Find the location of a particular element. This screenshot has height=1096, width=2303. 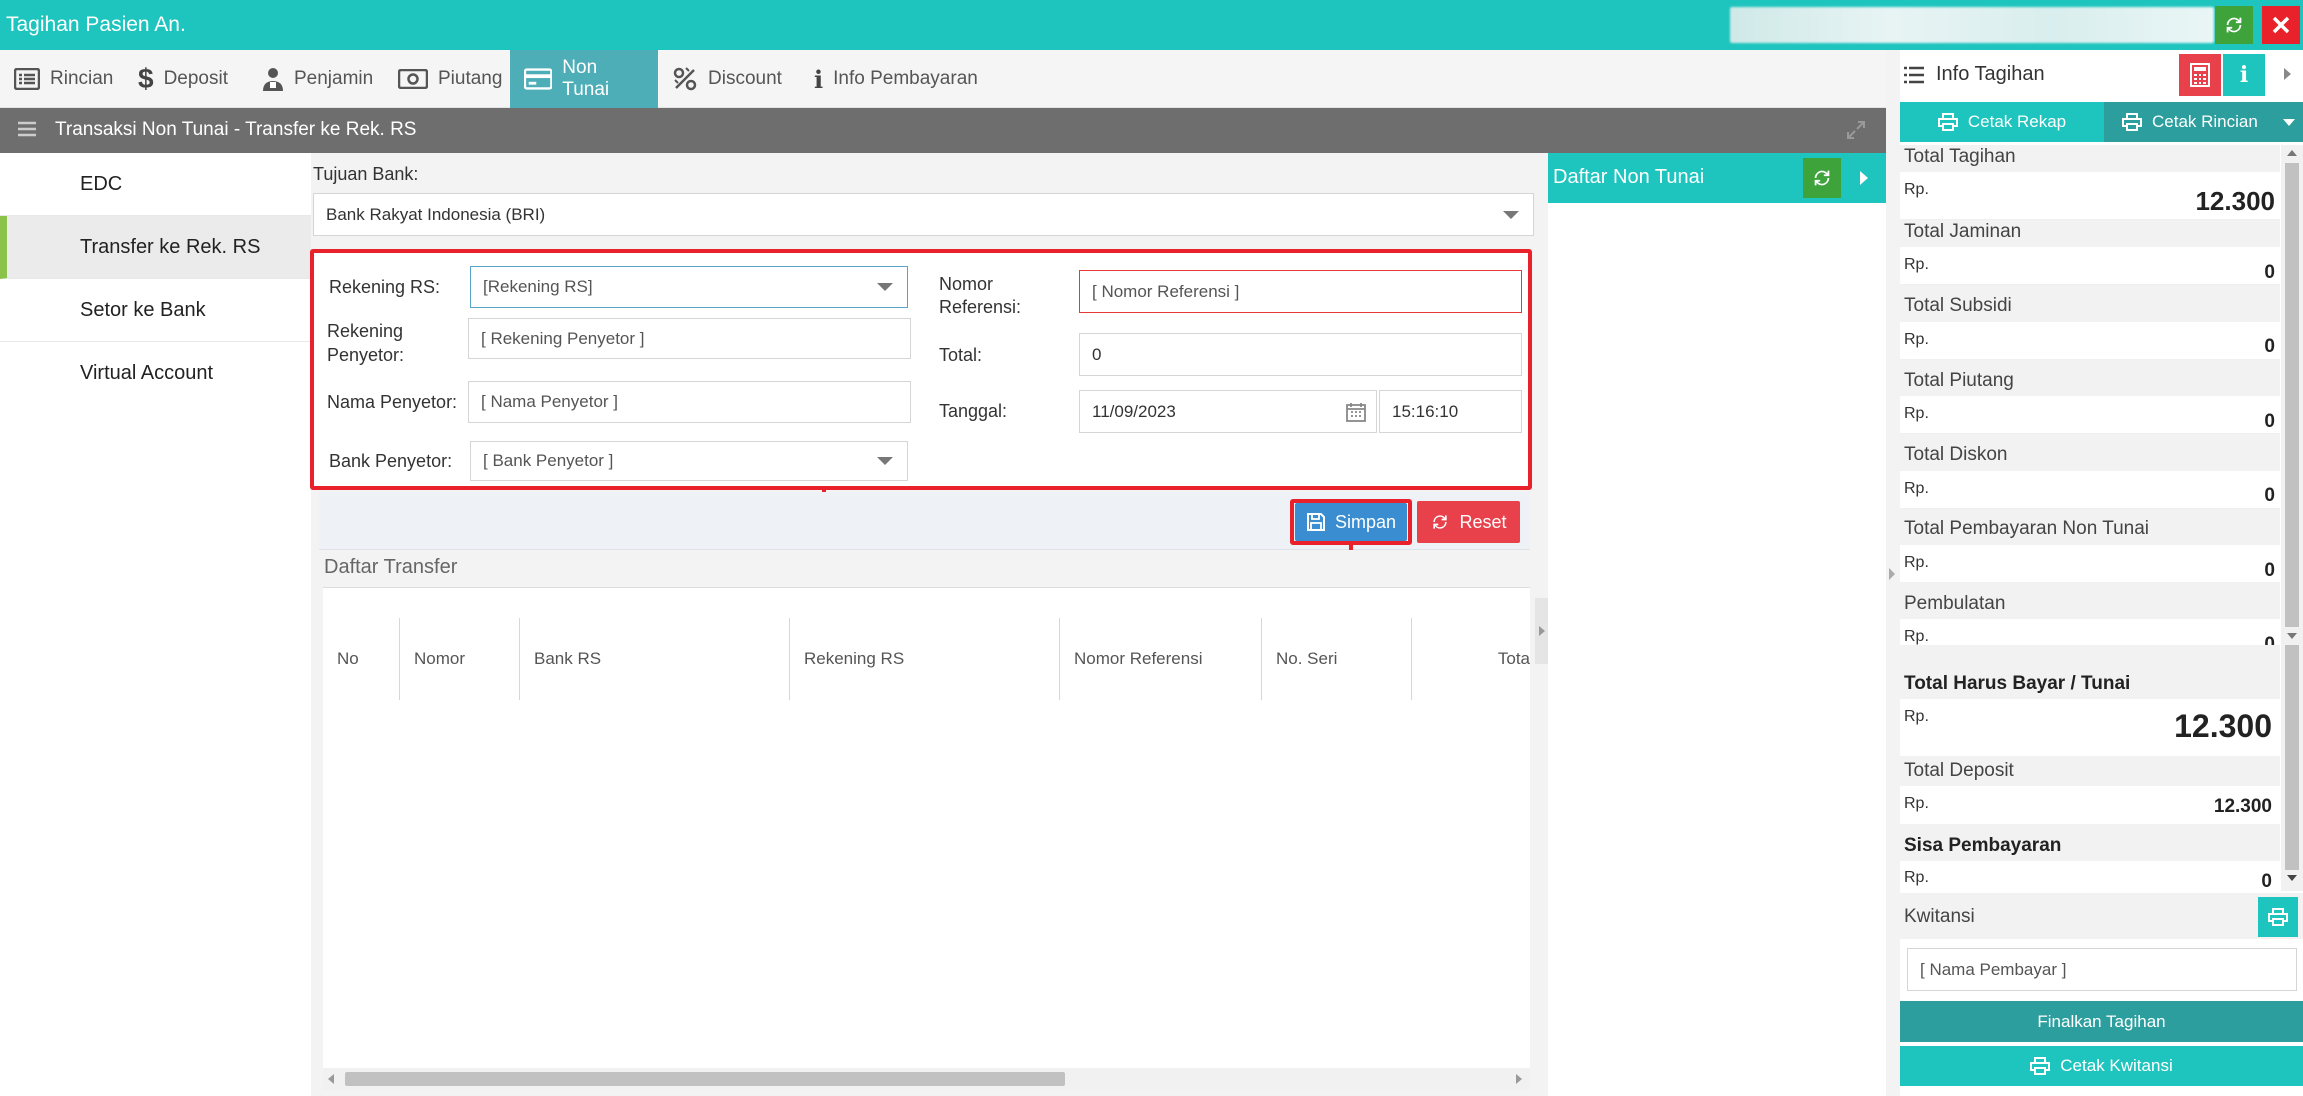

cetak-rekap-label: Cetak Rekap is located at coordinates (2017, 121).